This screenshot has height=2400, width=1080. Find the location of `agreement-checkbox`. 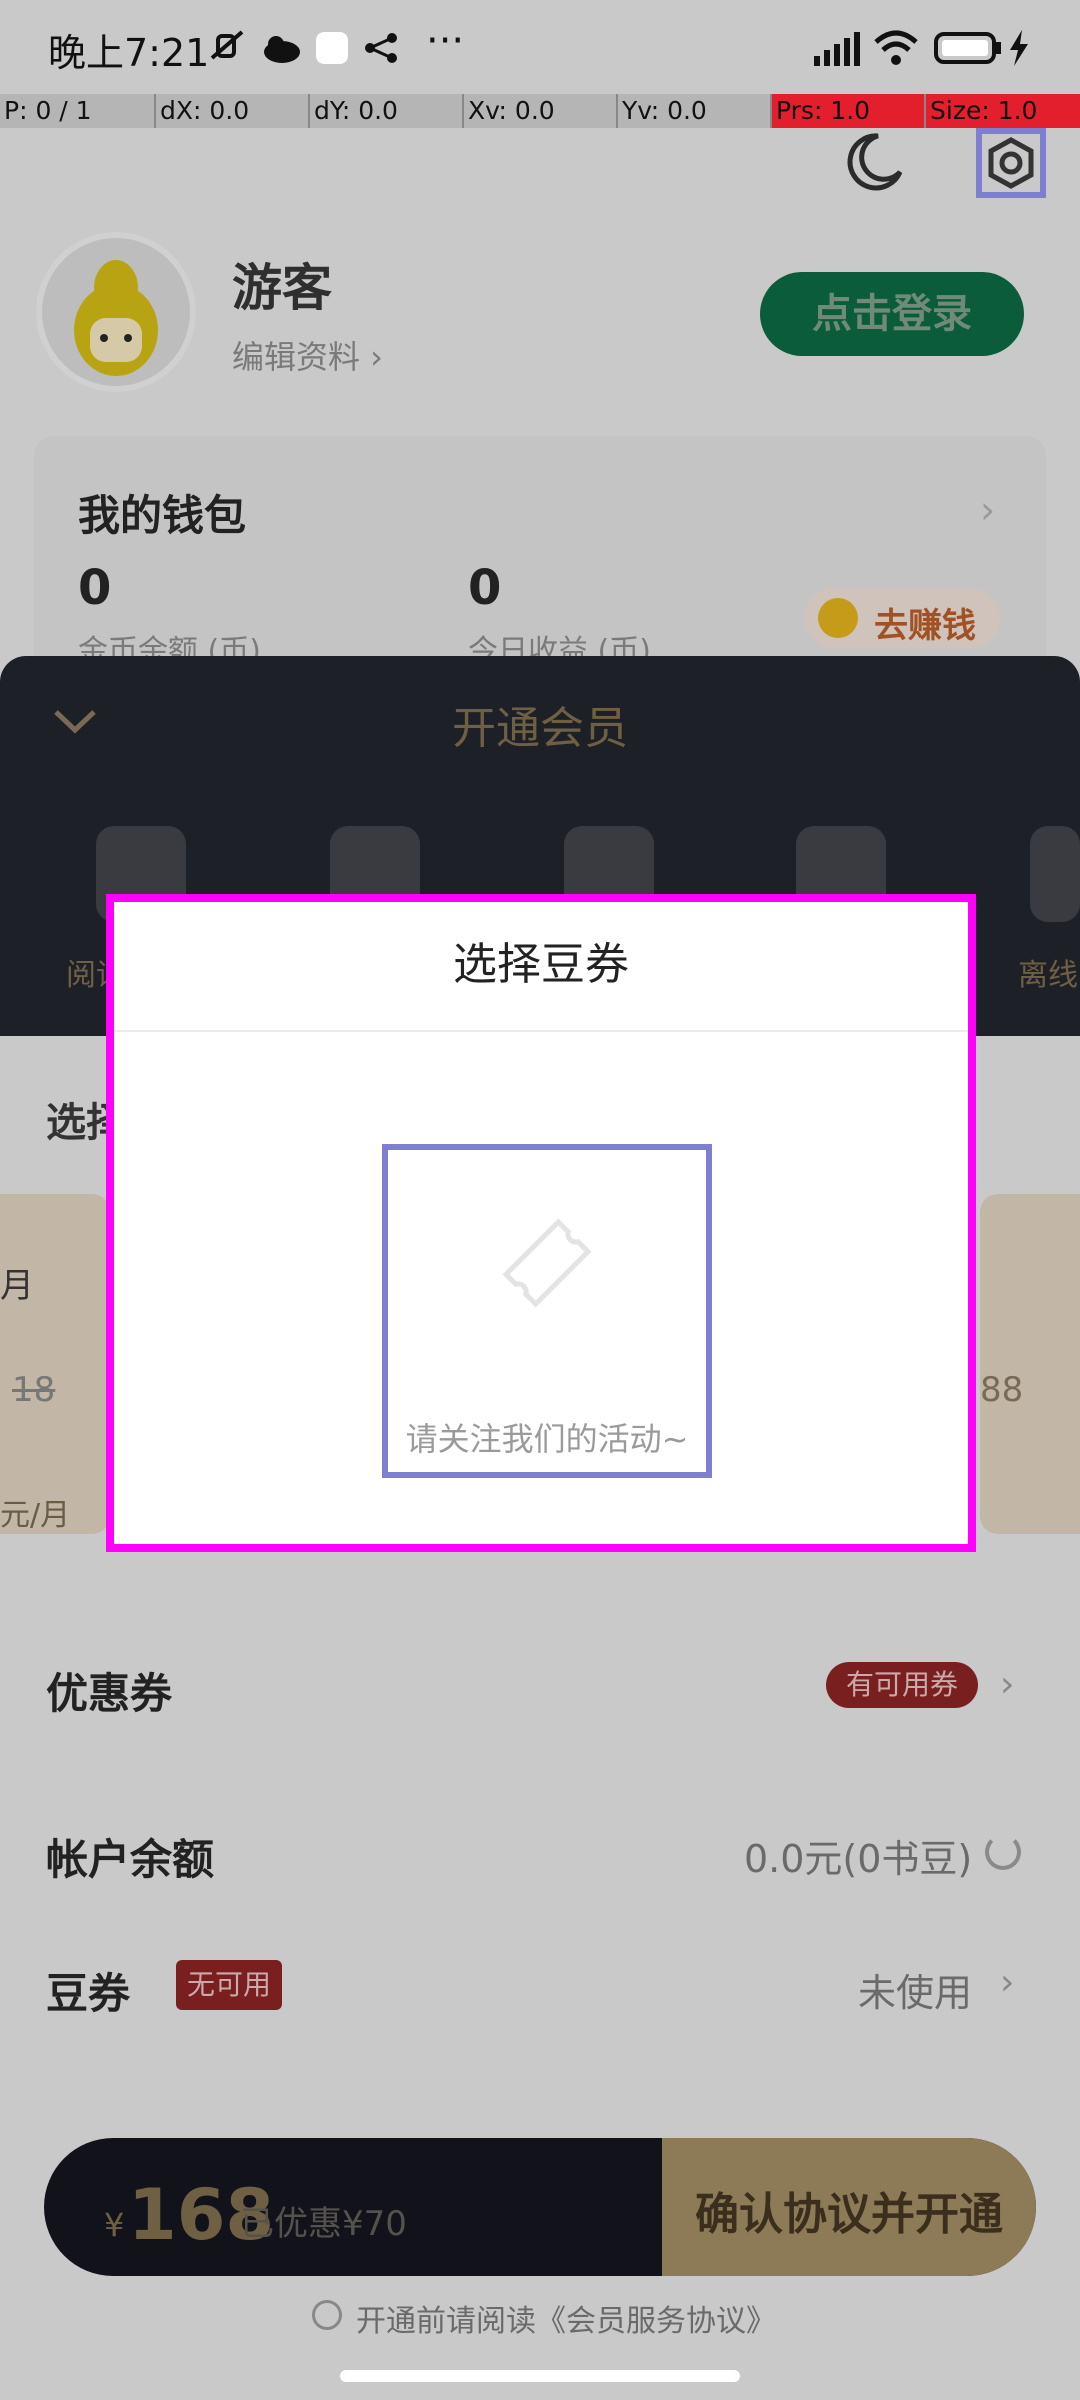

agreement-checkbox is located at coordinates (327, 2315).